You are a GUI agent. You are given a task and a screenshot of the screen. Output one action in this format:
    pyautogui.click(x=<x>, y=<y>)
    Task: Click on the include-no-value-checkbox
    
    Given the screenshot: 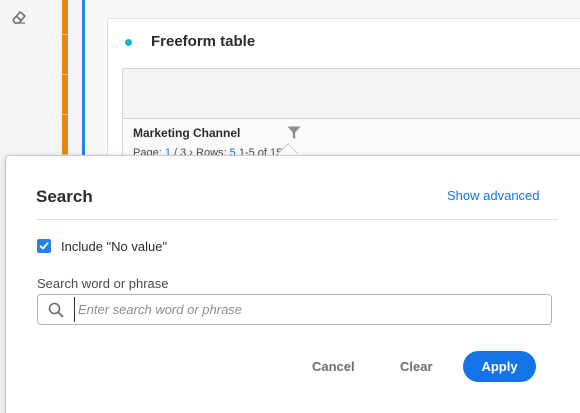 What is the action you would take?
    pyautogui.click(x=44, y=246)
    